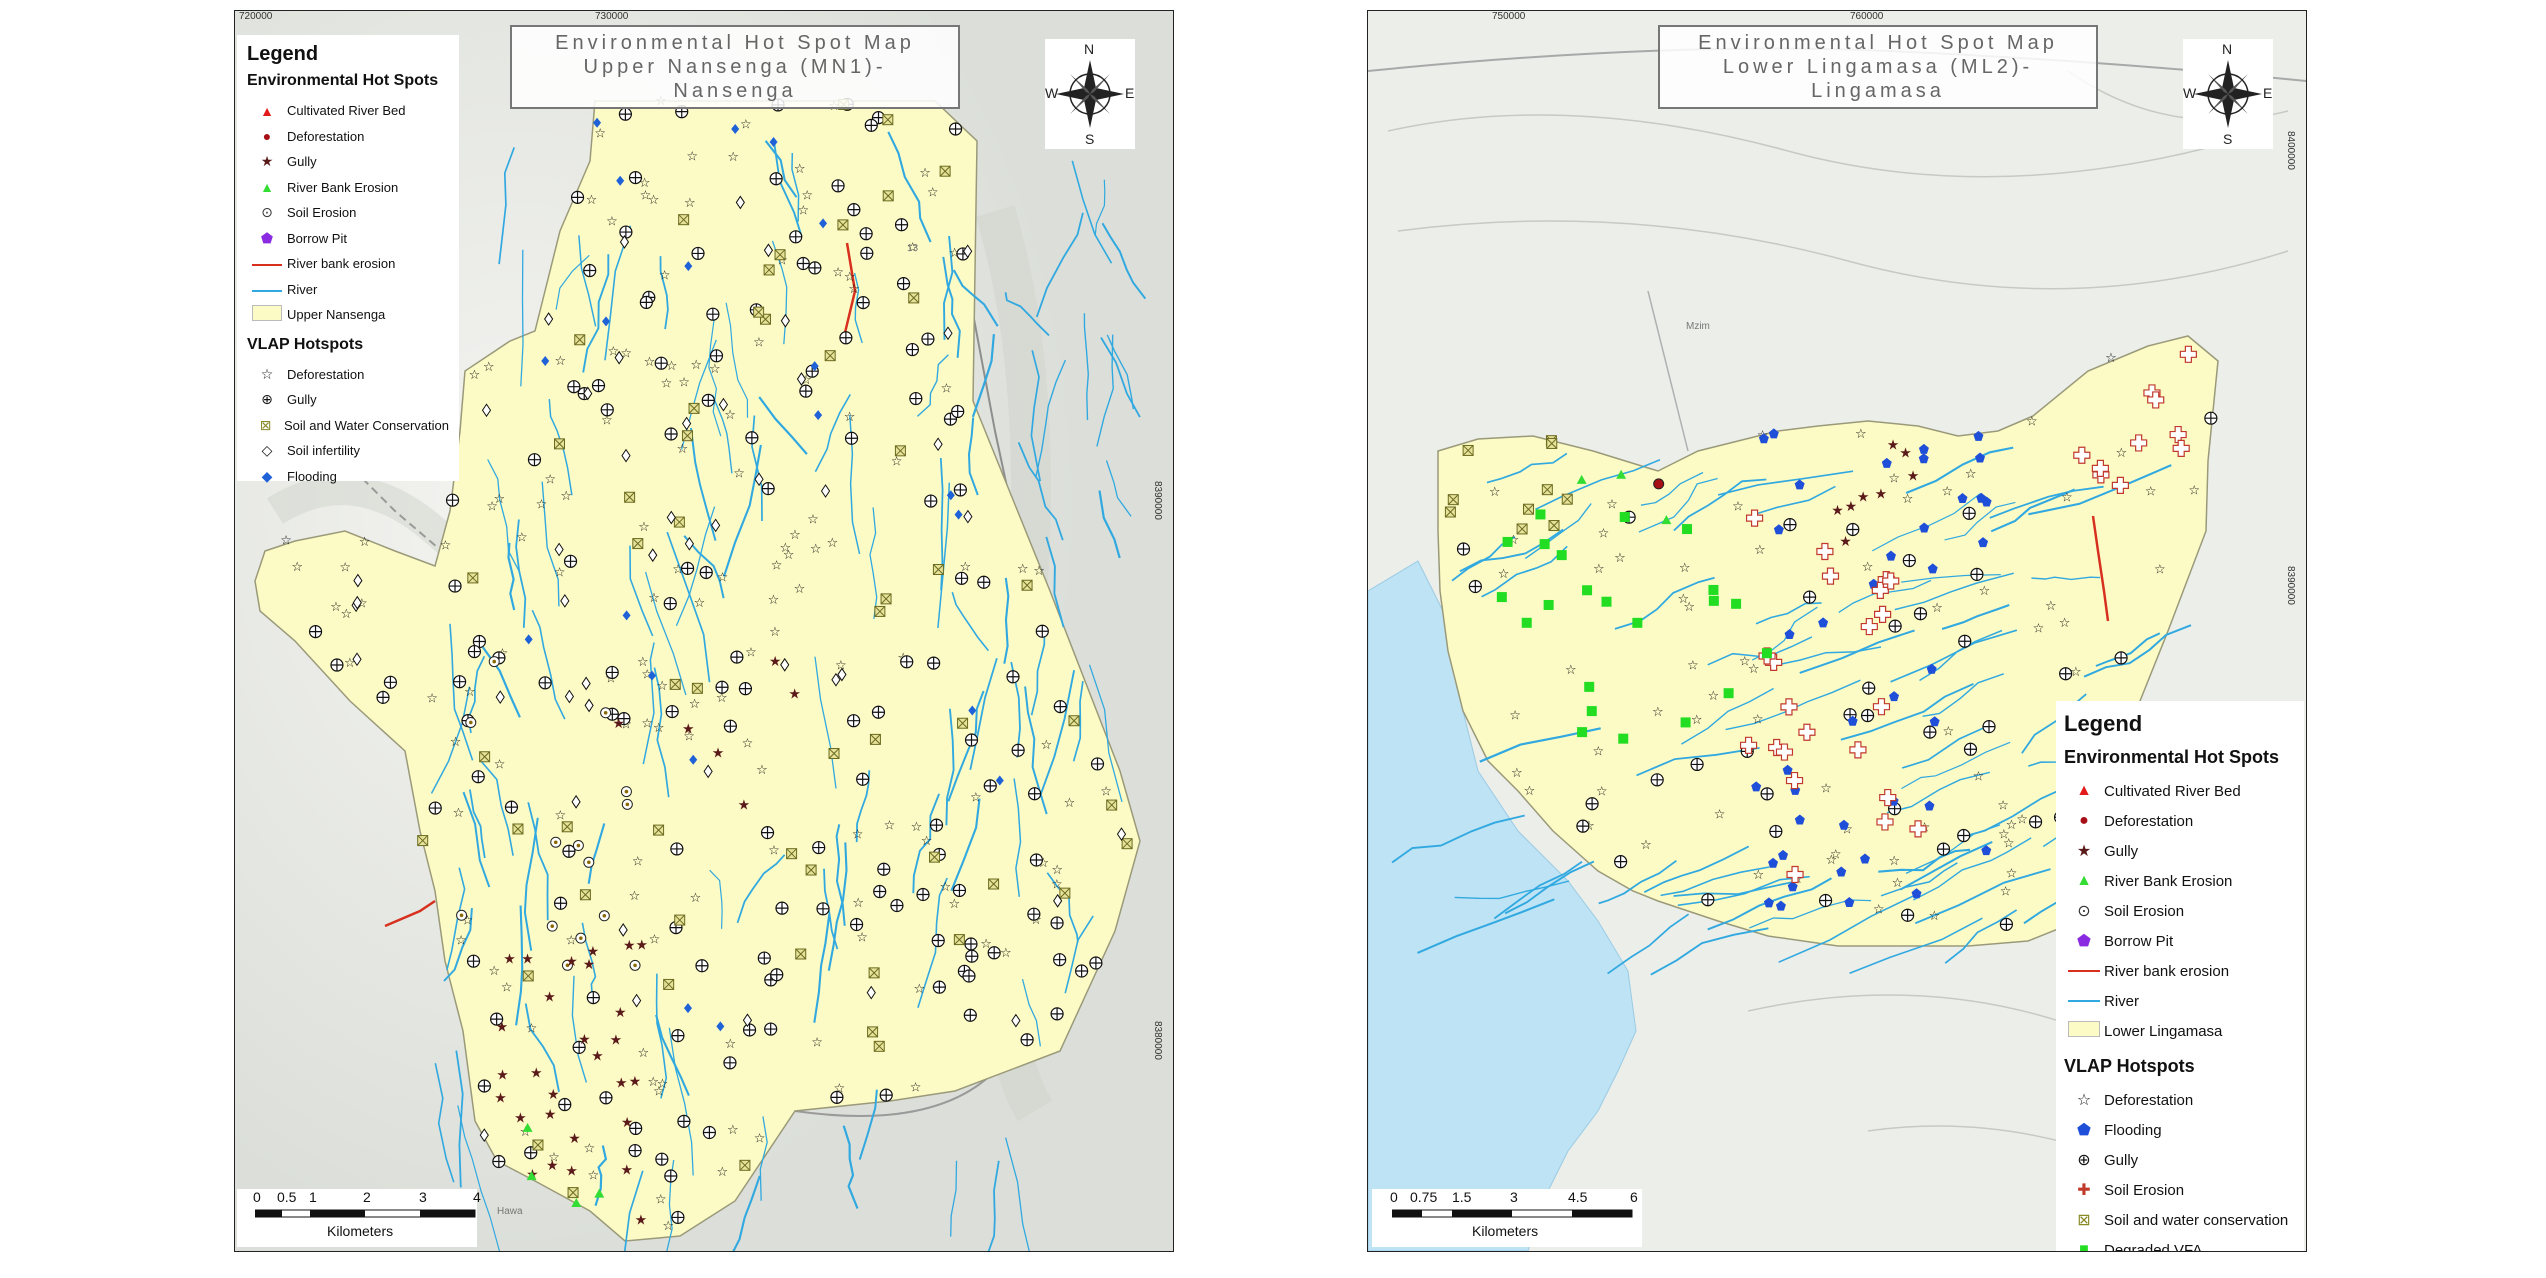 This screenshot has width=2546, height=1278. Describe the element at coordinates (367, 1197) in the screenshot. I see `scale-tick: 2` at that location.